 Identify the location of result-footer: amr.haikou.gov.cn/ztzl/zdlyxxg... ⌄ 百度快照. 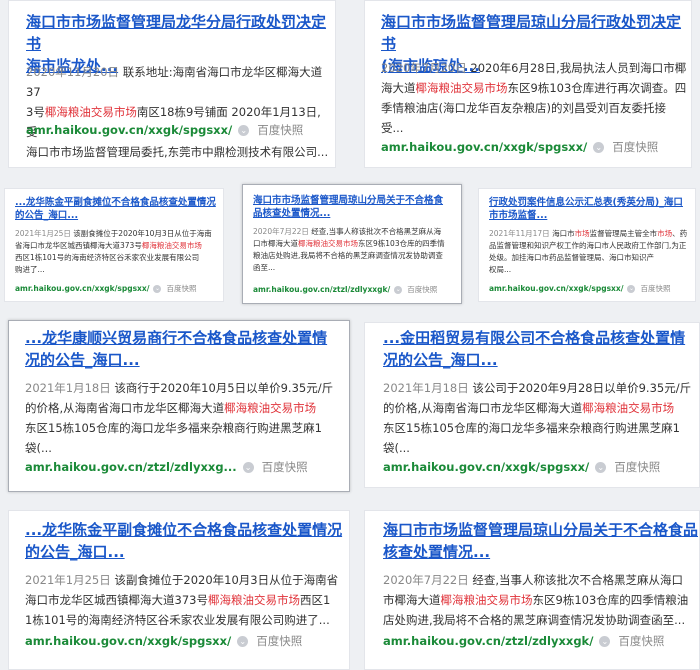
(166, 467).